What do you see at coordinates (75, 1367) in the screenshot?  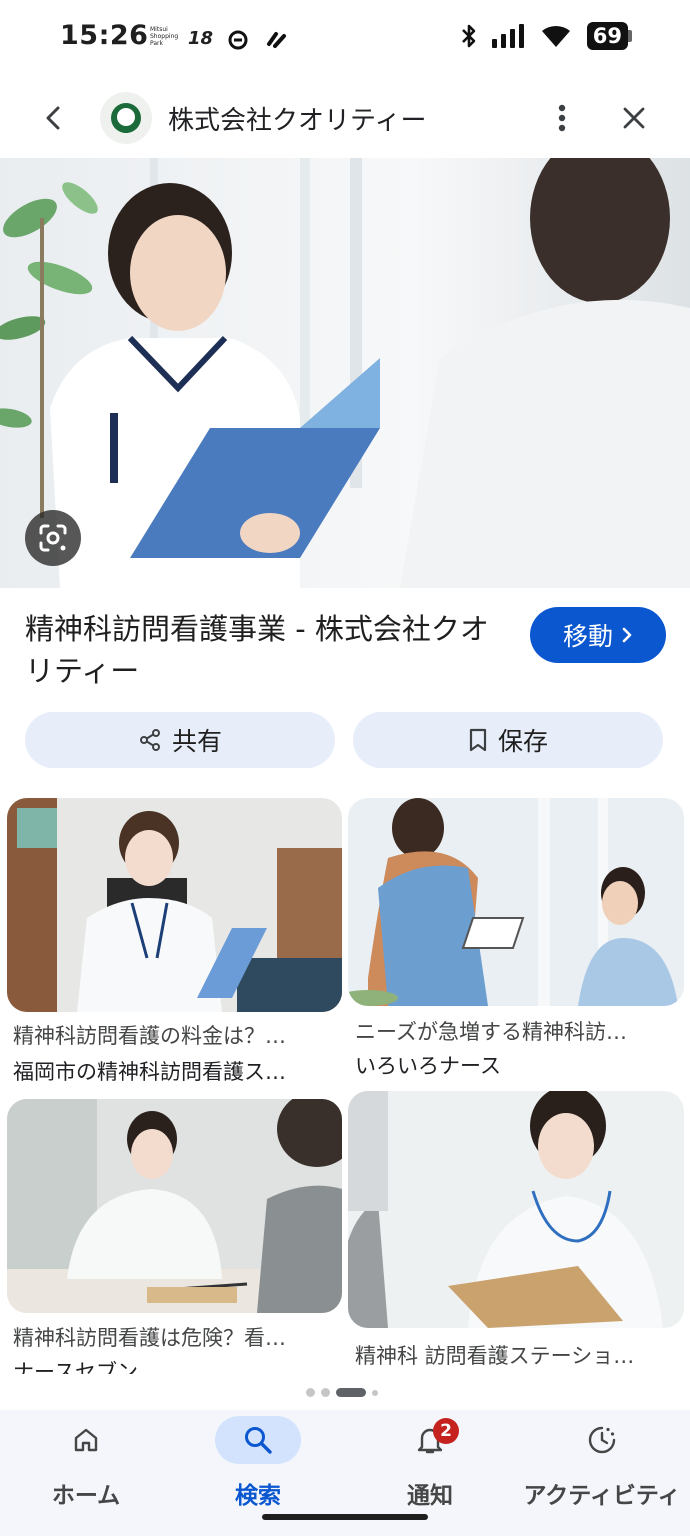 I see `related-source: ナースセブン` at bounding box center [75, 1367].